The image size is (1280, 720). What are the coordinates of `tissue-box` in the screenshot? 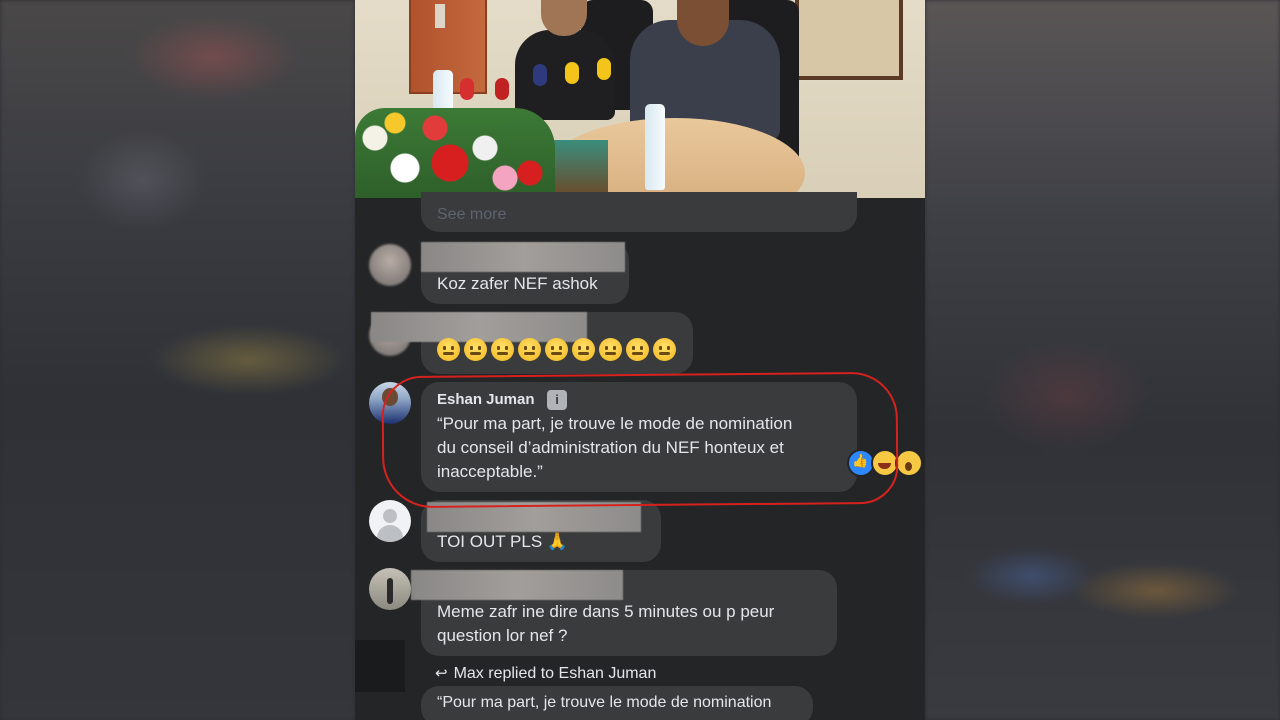 It's located at (579, 168).